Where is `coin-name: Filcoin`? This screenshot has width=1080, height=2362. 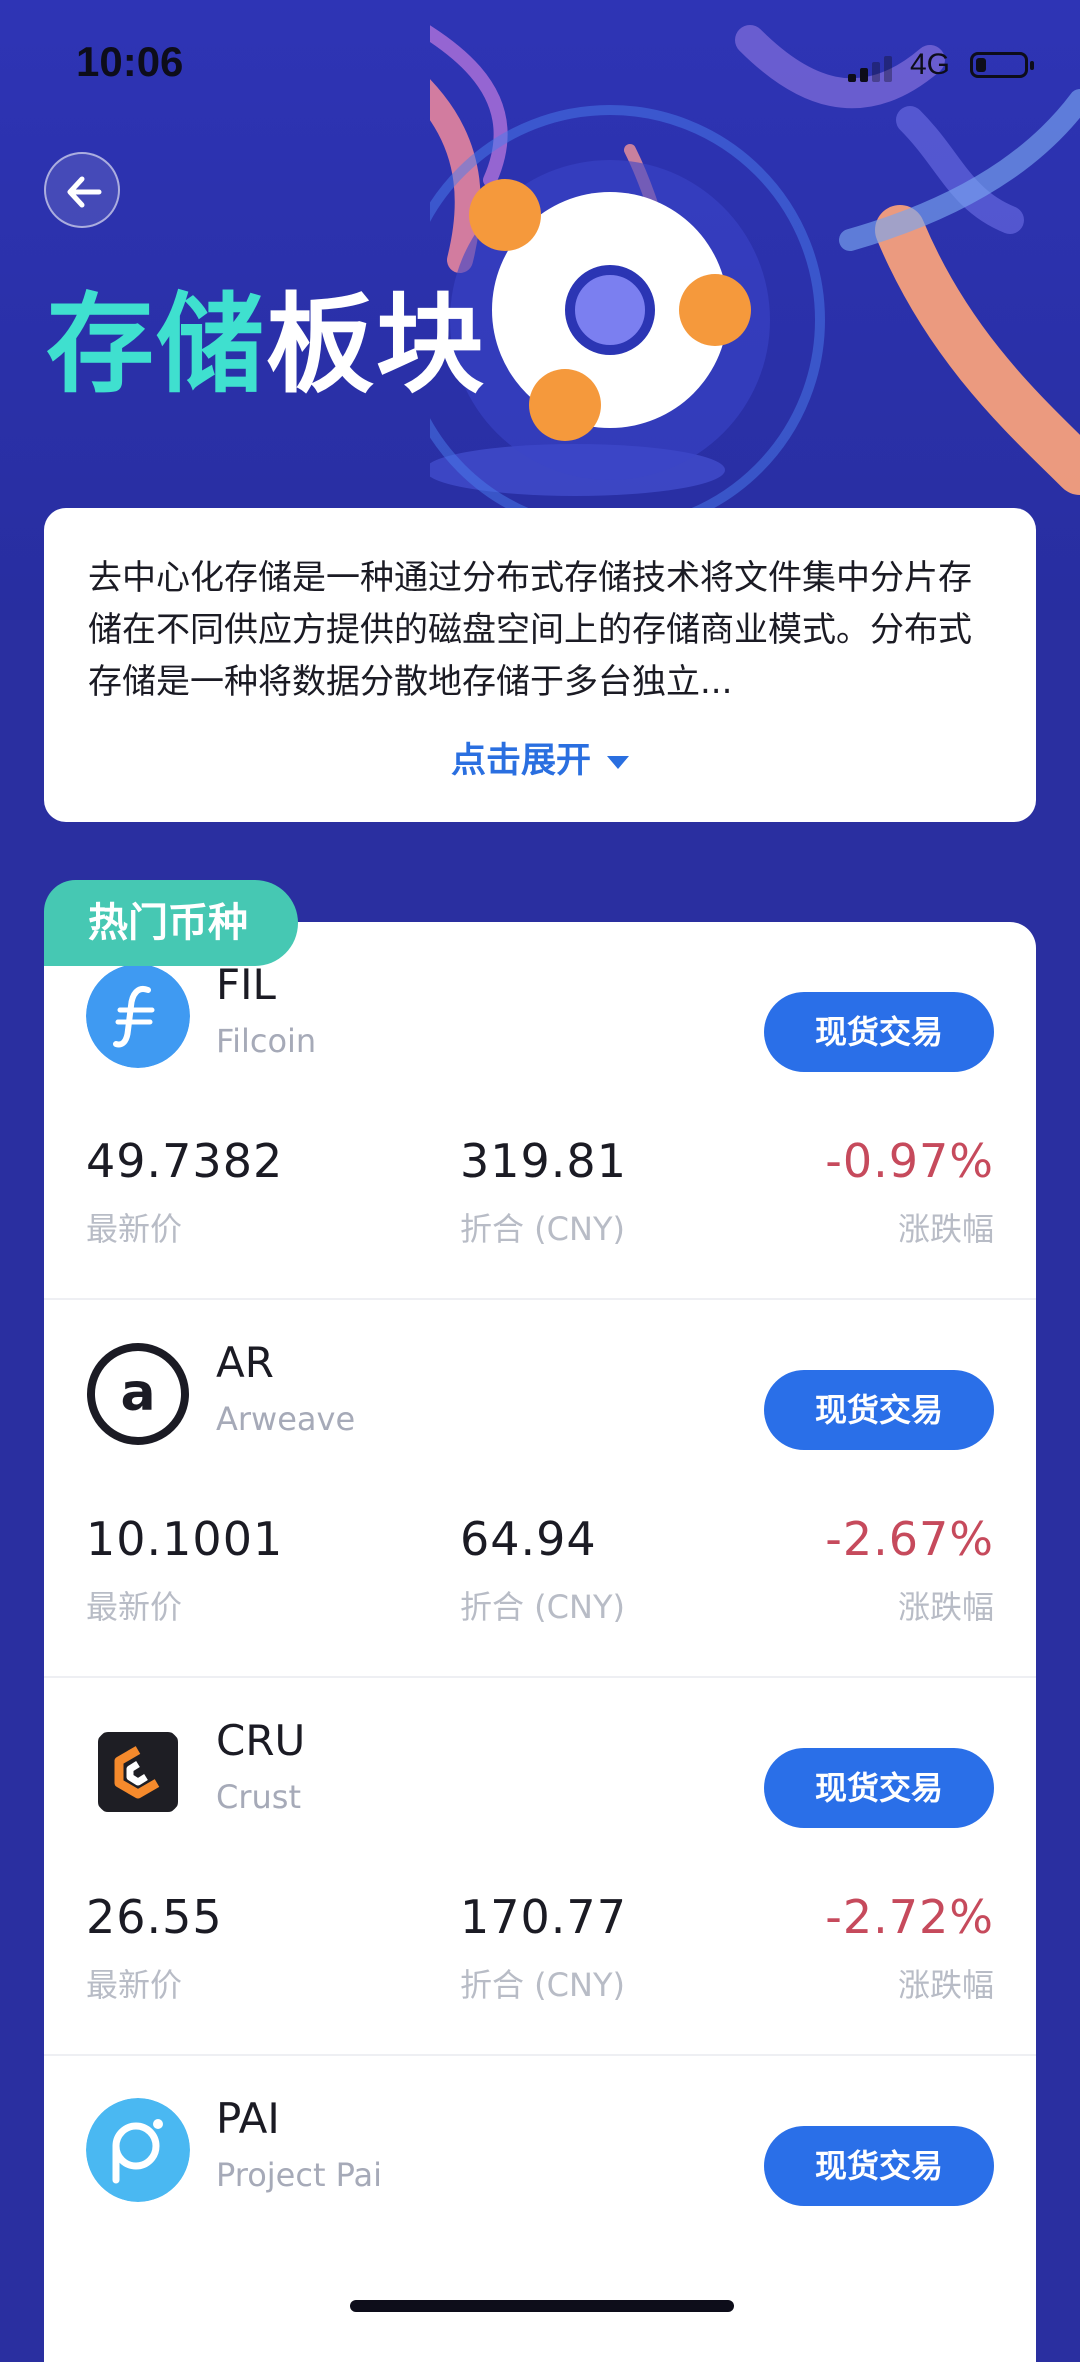
coin-name: Filcoin is located at coordinates (266, 1041).